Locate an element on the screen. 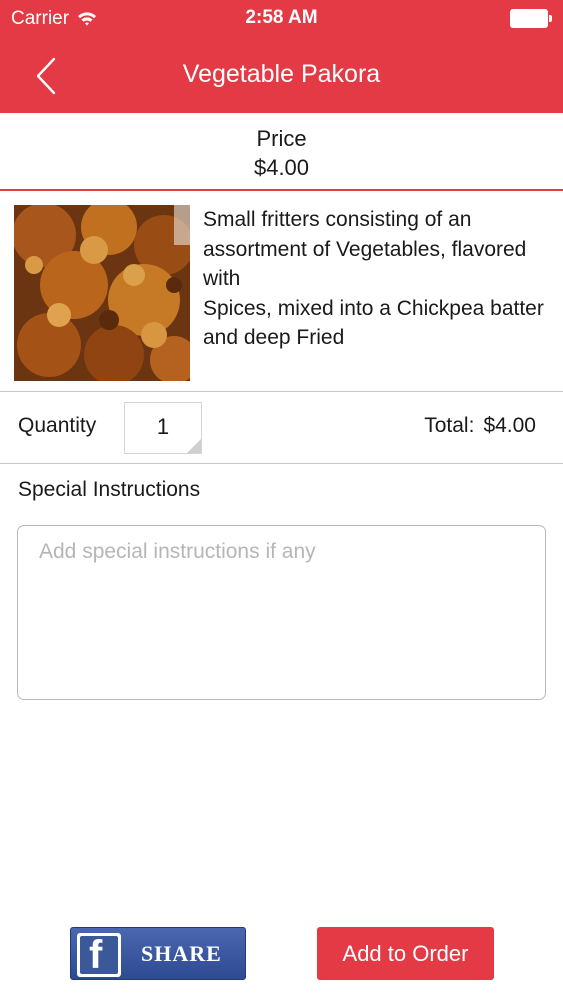 Image resolution: width=563 pixels, height=1000 pixels. status-bar: Carrier 2:58 AM is located at coordinates (281, 19).